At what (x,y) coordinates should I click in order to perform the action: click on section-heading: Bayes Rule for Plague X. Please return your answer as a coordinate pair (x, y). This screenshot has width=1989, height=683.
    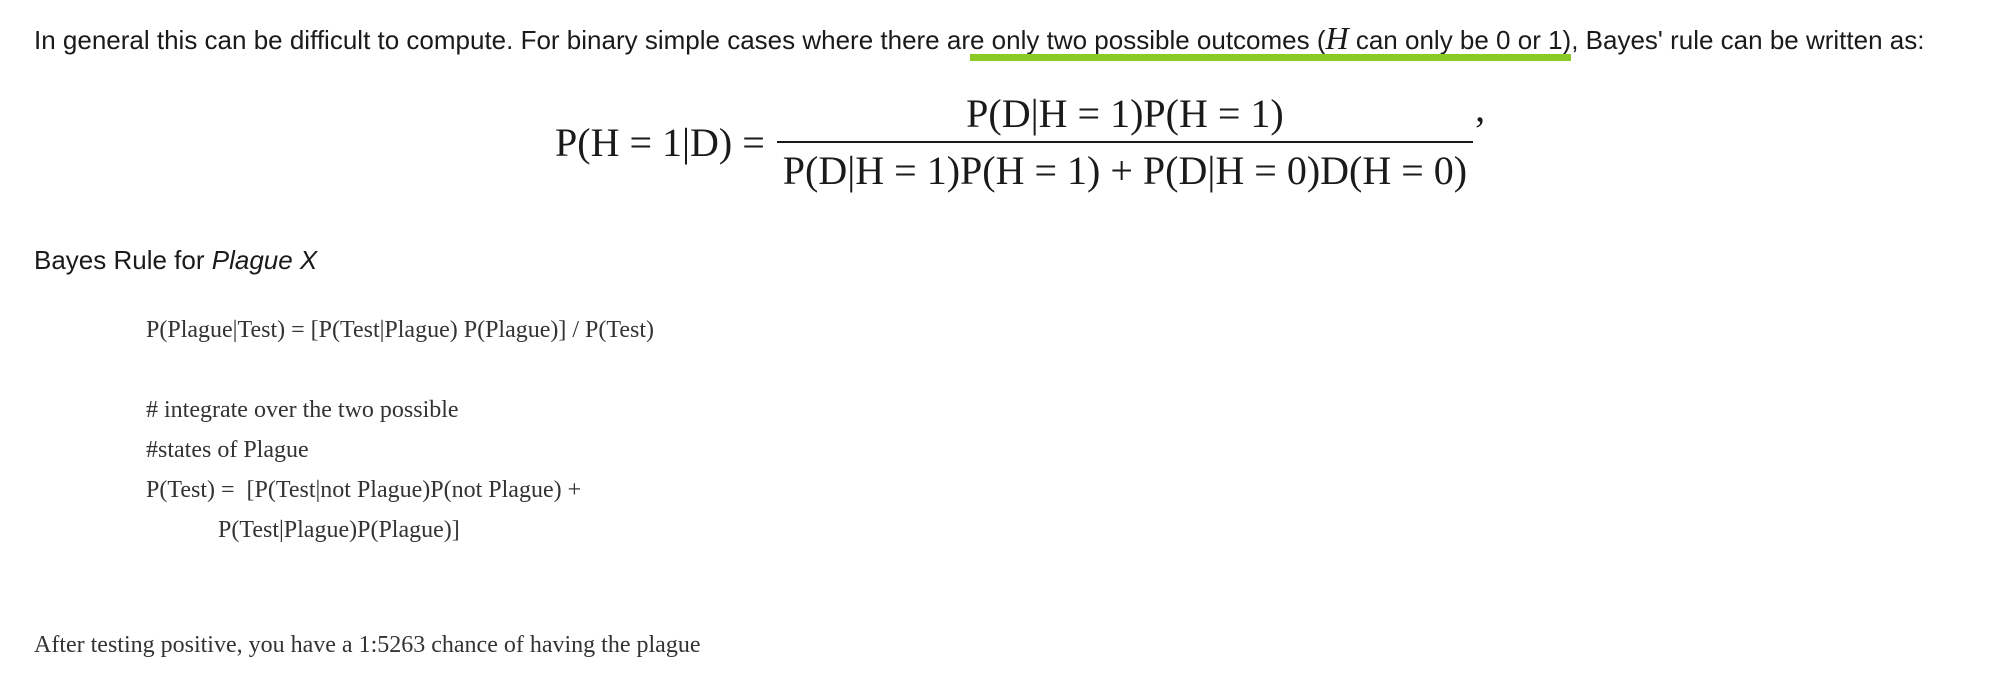
    Looking at the image, I should click on (176, 260).